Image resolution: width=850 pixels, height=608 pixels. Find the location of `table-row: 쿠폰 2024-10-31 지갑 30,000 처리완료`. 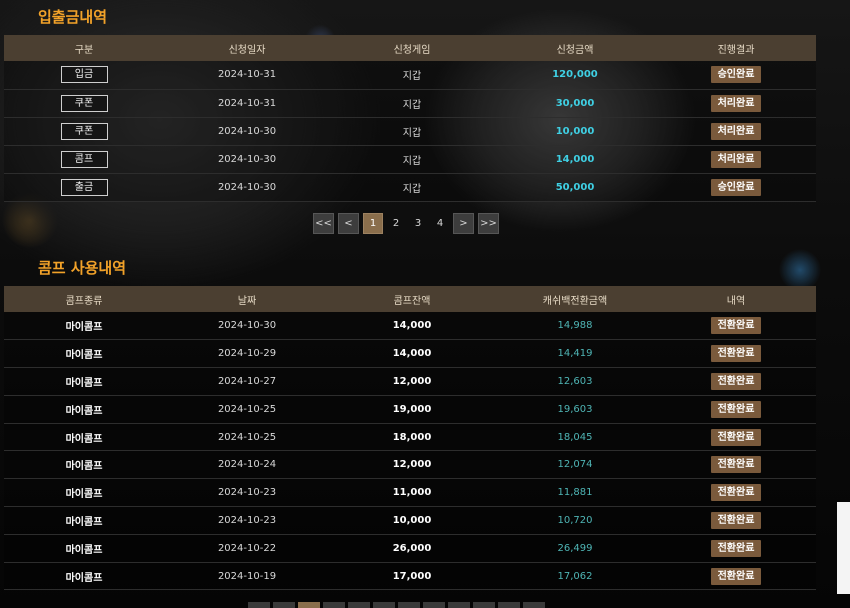

table-row: 쿠폰 2024-10-31 지갑 30,000 처리완료 is located at coordinates (410, 103).